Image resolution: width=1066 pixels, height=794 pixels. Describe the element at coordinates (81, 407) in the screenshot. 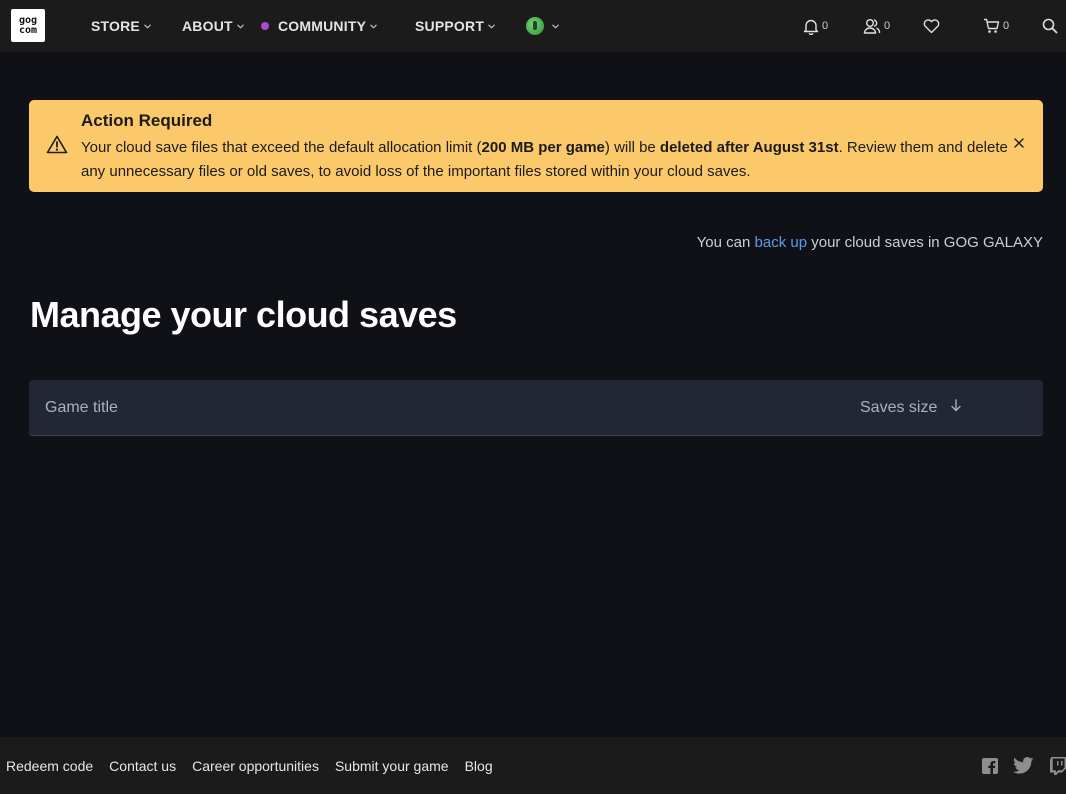

I see `column-game-title: Game title` at that location.